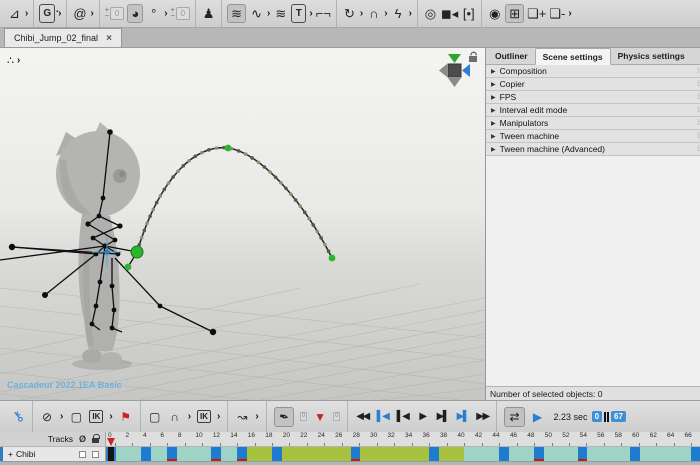 The image size is (700, 465). What do you see at coordinates (511, 56) in the screenshot?
I see `panel-tab-outliner: Outliner` at bounding box center [511, 56].